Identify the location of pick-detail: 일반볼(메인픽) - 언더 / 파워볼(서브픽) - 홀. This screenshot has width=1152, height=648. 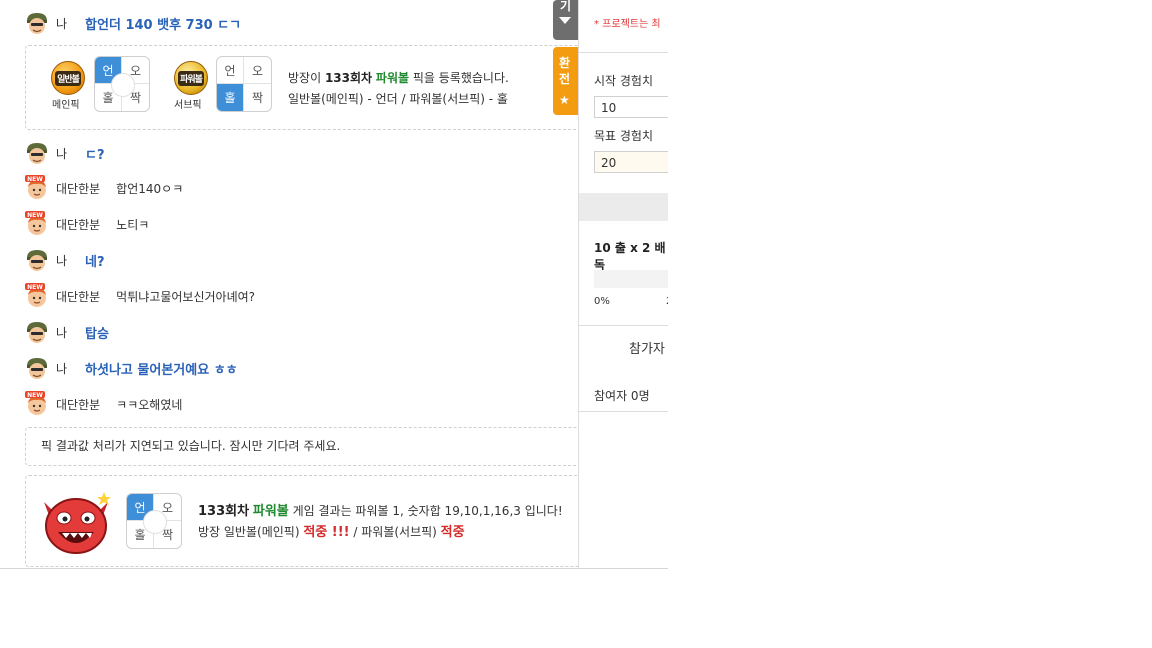
(398, 99).